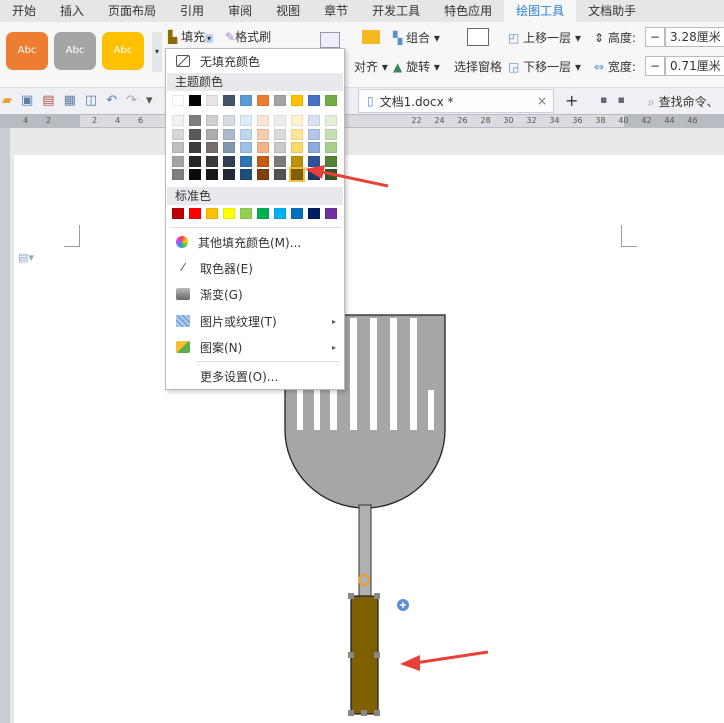 This screenshot has width=724, height=723. Describe the element at coordinates (183, 61) in the screenshot. I see `no-fill-icon` at that location.